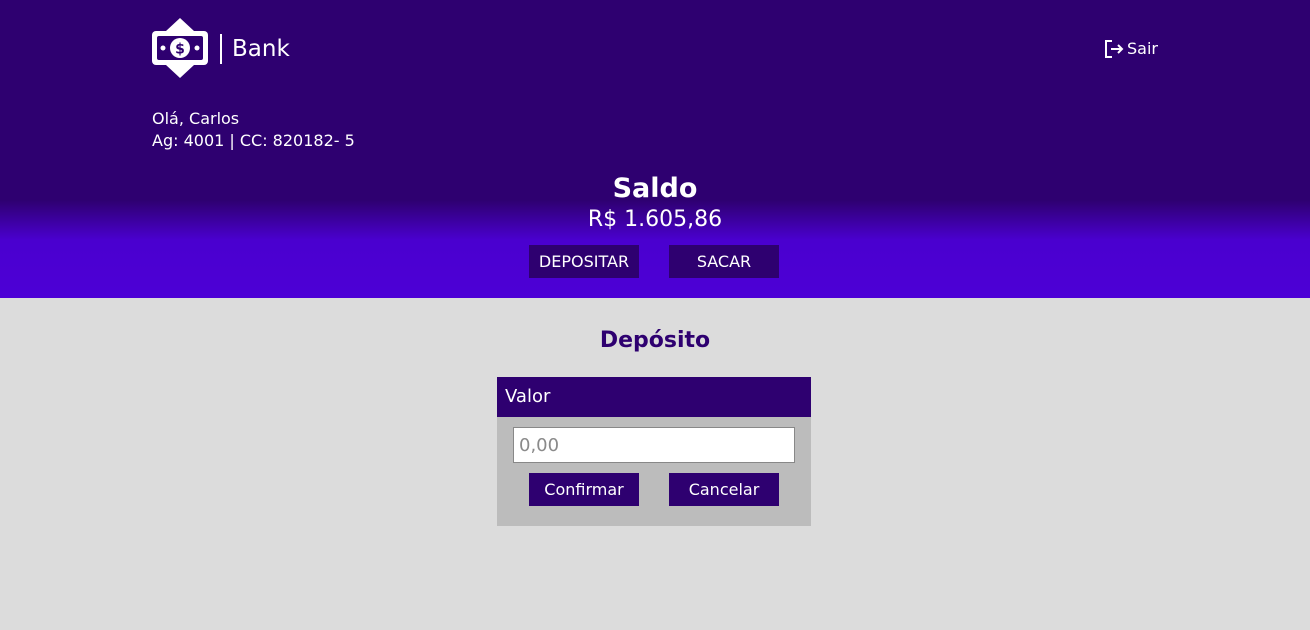 The image size is (1310, 630). What do you see at coordinates (724, 489) in the screenshot?
I see `cancel-button: Cancelar` at bounding box center [724, 489].